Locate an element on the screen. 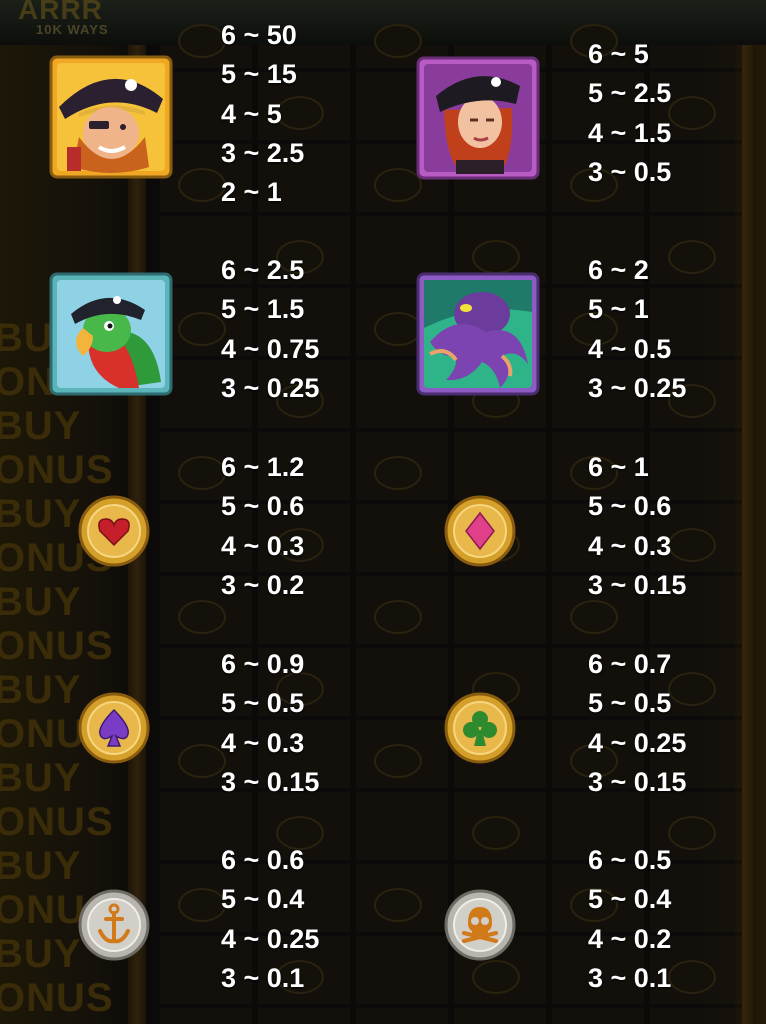 The width and height of the screenshot is (766, 1024). paytable-values: 6 ~ 50 5 ~ 15 4 ~ 5 3 ~ 2.5 2 ~ 1 is located at coordinates (262, 114).